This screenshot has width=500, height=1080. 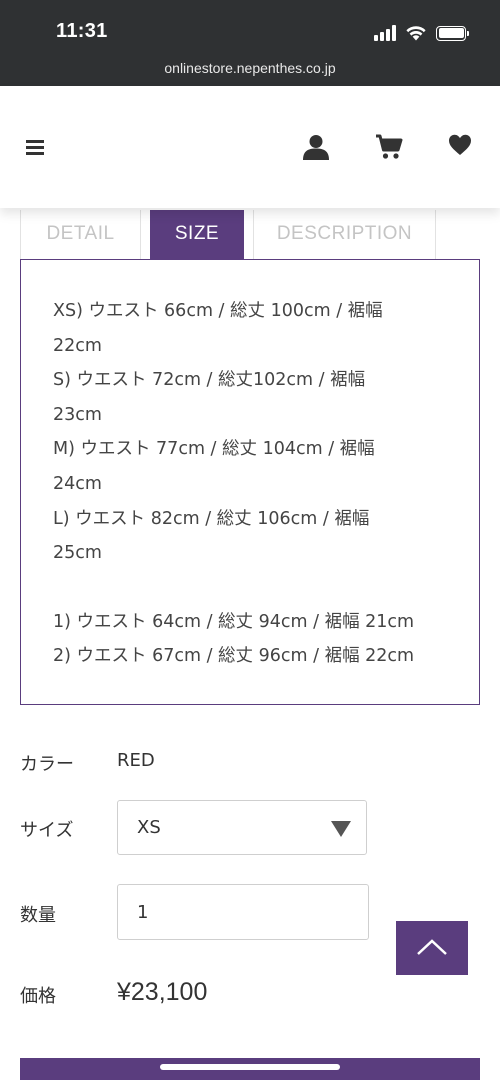 What do you see at coordinates (162, 992) in the screenshot?
I see `price-value: ¥23,100` at bounding box center [162, 992].